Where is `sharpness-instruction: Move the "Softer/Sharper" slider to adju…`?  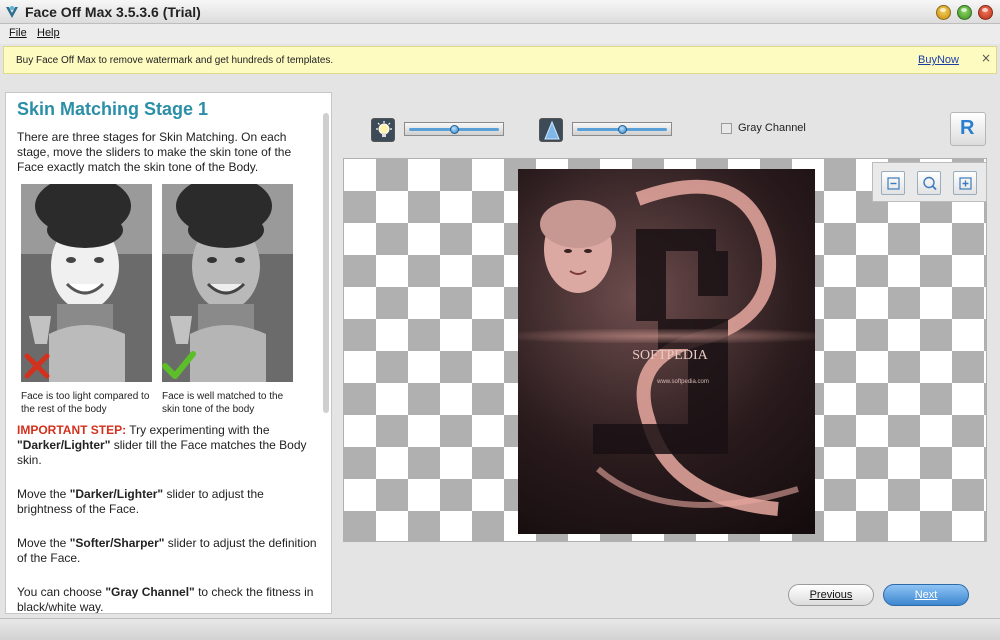
sharpness-instruction: Move the "Softer/Sharper" slider to adju… is located at coordinates (167, 550).